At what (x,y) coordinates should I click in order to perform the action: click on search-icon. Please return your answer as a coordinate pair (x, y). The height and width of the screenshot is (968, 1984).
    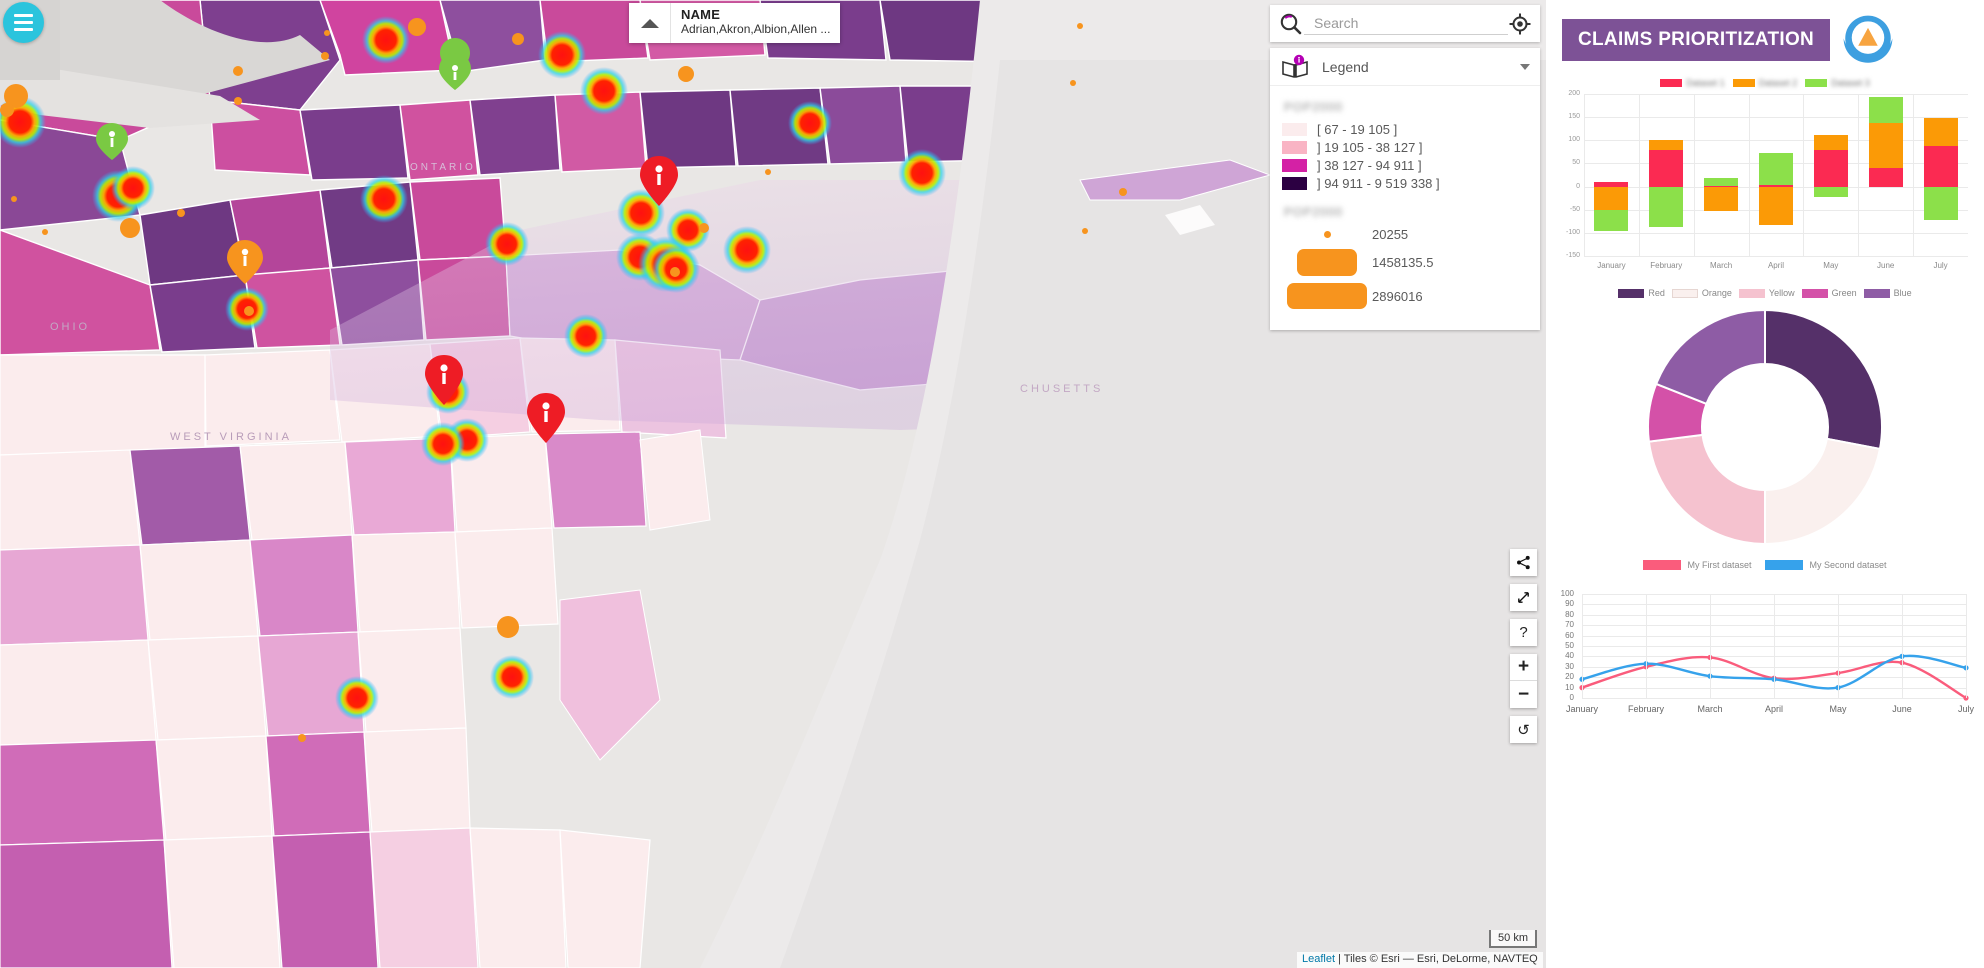
    Looking at the image, I should click on (1291, 24).